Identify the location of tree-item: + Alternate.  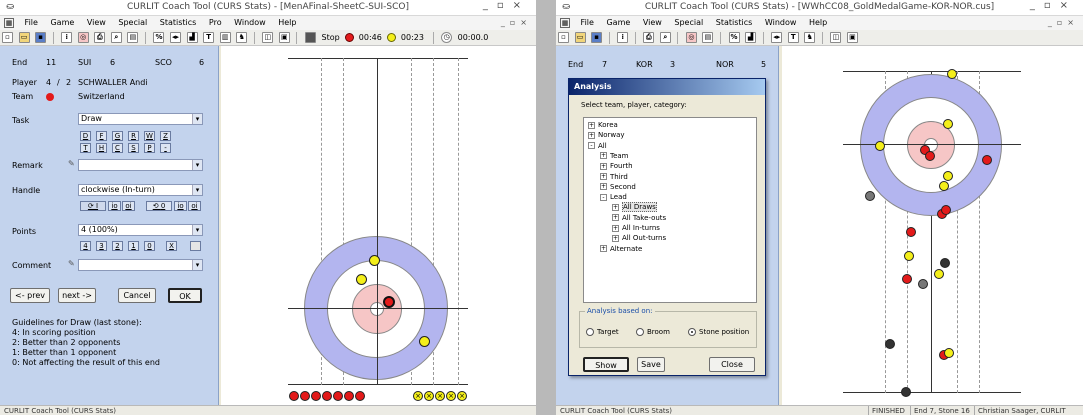
(621, 249).